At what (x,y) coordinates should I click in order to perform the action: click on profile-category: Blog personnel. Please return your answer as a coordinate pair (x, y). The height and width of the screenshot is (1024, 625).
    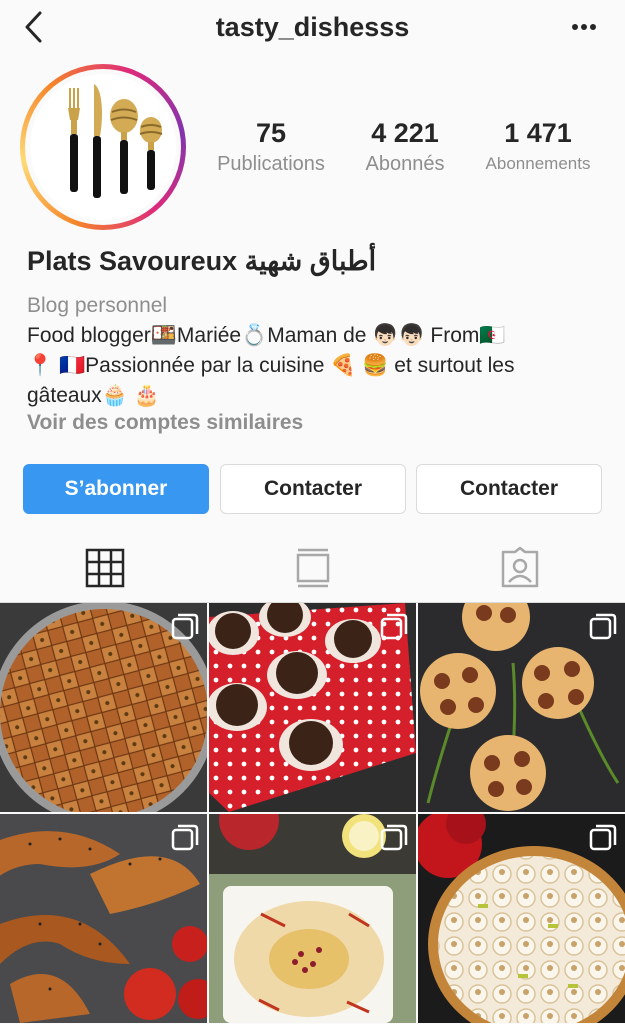
    Looking at the image, I should click on (97, 305).